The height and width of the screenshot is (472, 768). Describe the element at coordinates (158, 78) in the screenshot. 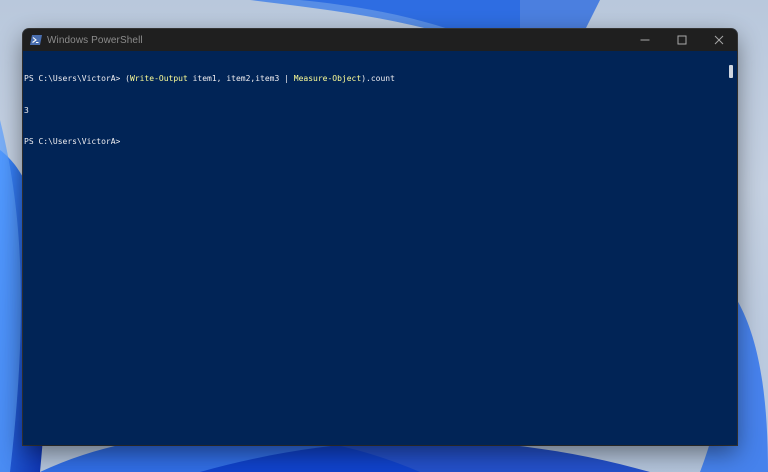

I see `cmdlet-write-output: Write-Output` at that location.